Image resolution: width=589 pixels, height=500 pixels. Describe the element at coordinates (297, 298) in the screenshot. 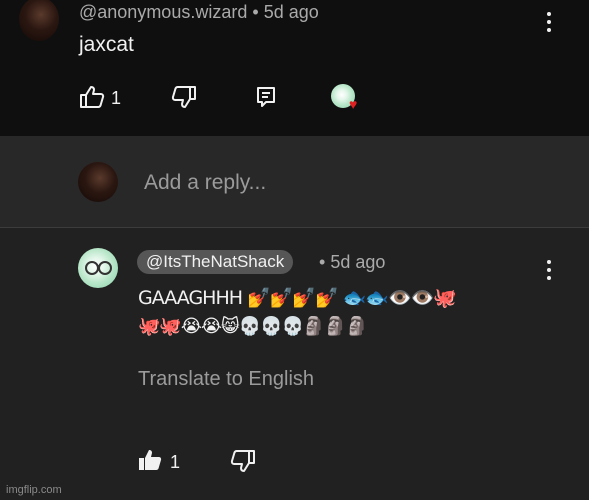

I see `reply-text-line-1: GAAAGHHH 💅💅💅💅 🐟🐟👁️👁️🐙` at that location.